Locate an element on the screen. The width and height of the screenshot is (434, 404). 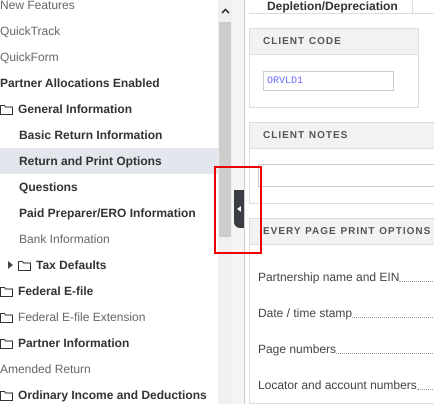
expand-arrow-icon is located at coordinates (10, 265).